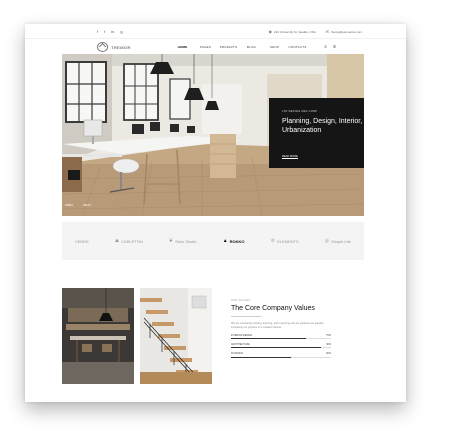  What do you see at coordinates (328, 354) in the screenshot?
I see `skill-percent: 60%` at bounding box center [328, 354].